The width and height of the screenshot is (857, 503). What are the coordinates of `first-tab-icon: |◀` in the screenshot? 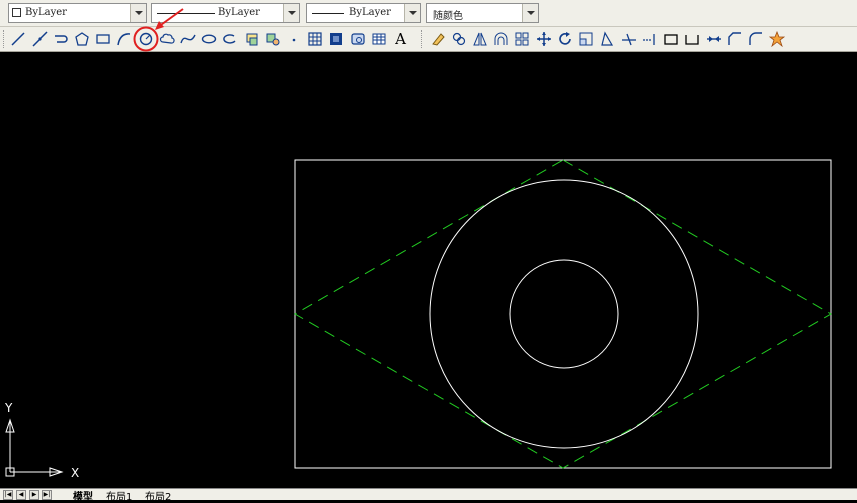 It's located at (8, 495).